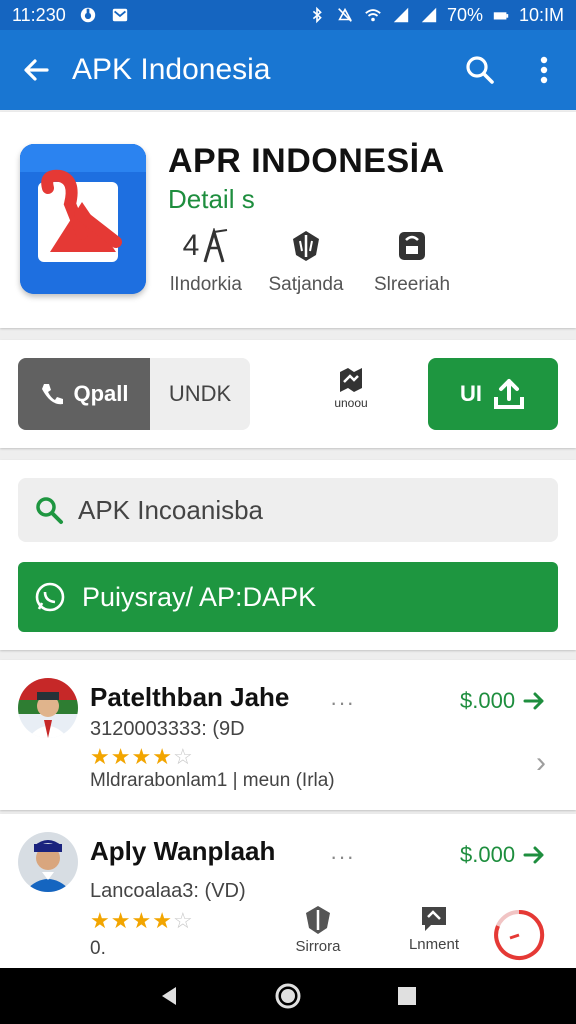  What do you see at coordinates (183, 851) in the screenshot?
I see `list-item-title: Aply Wanplaah` at bounding box center [183, 851].